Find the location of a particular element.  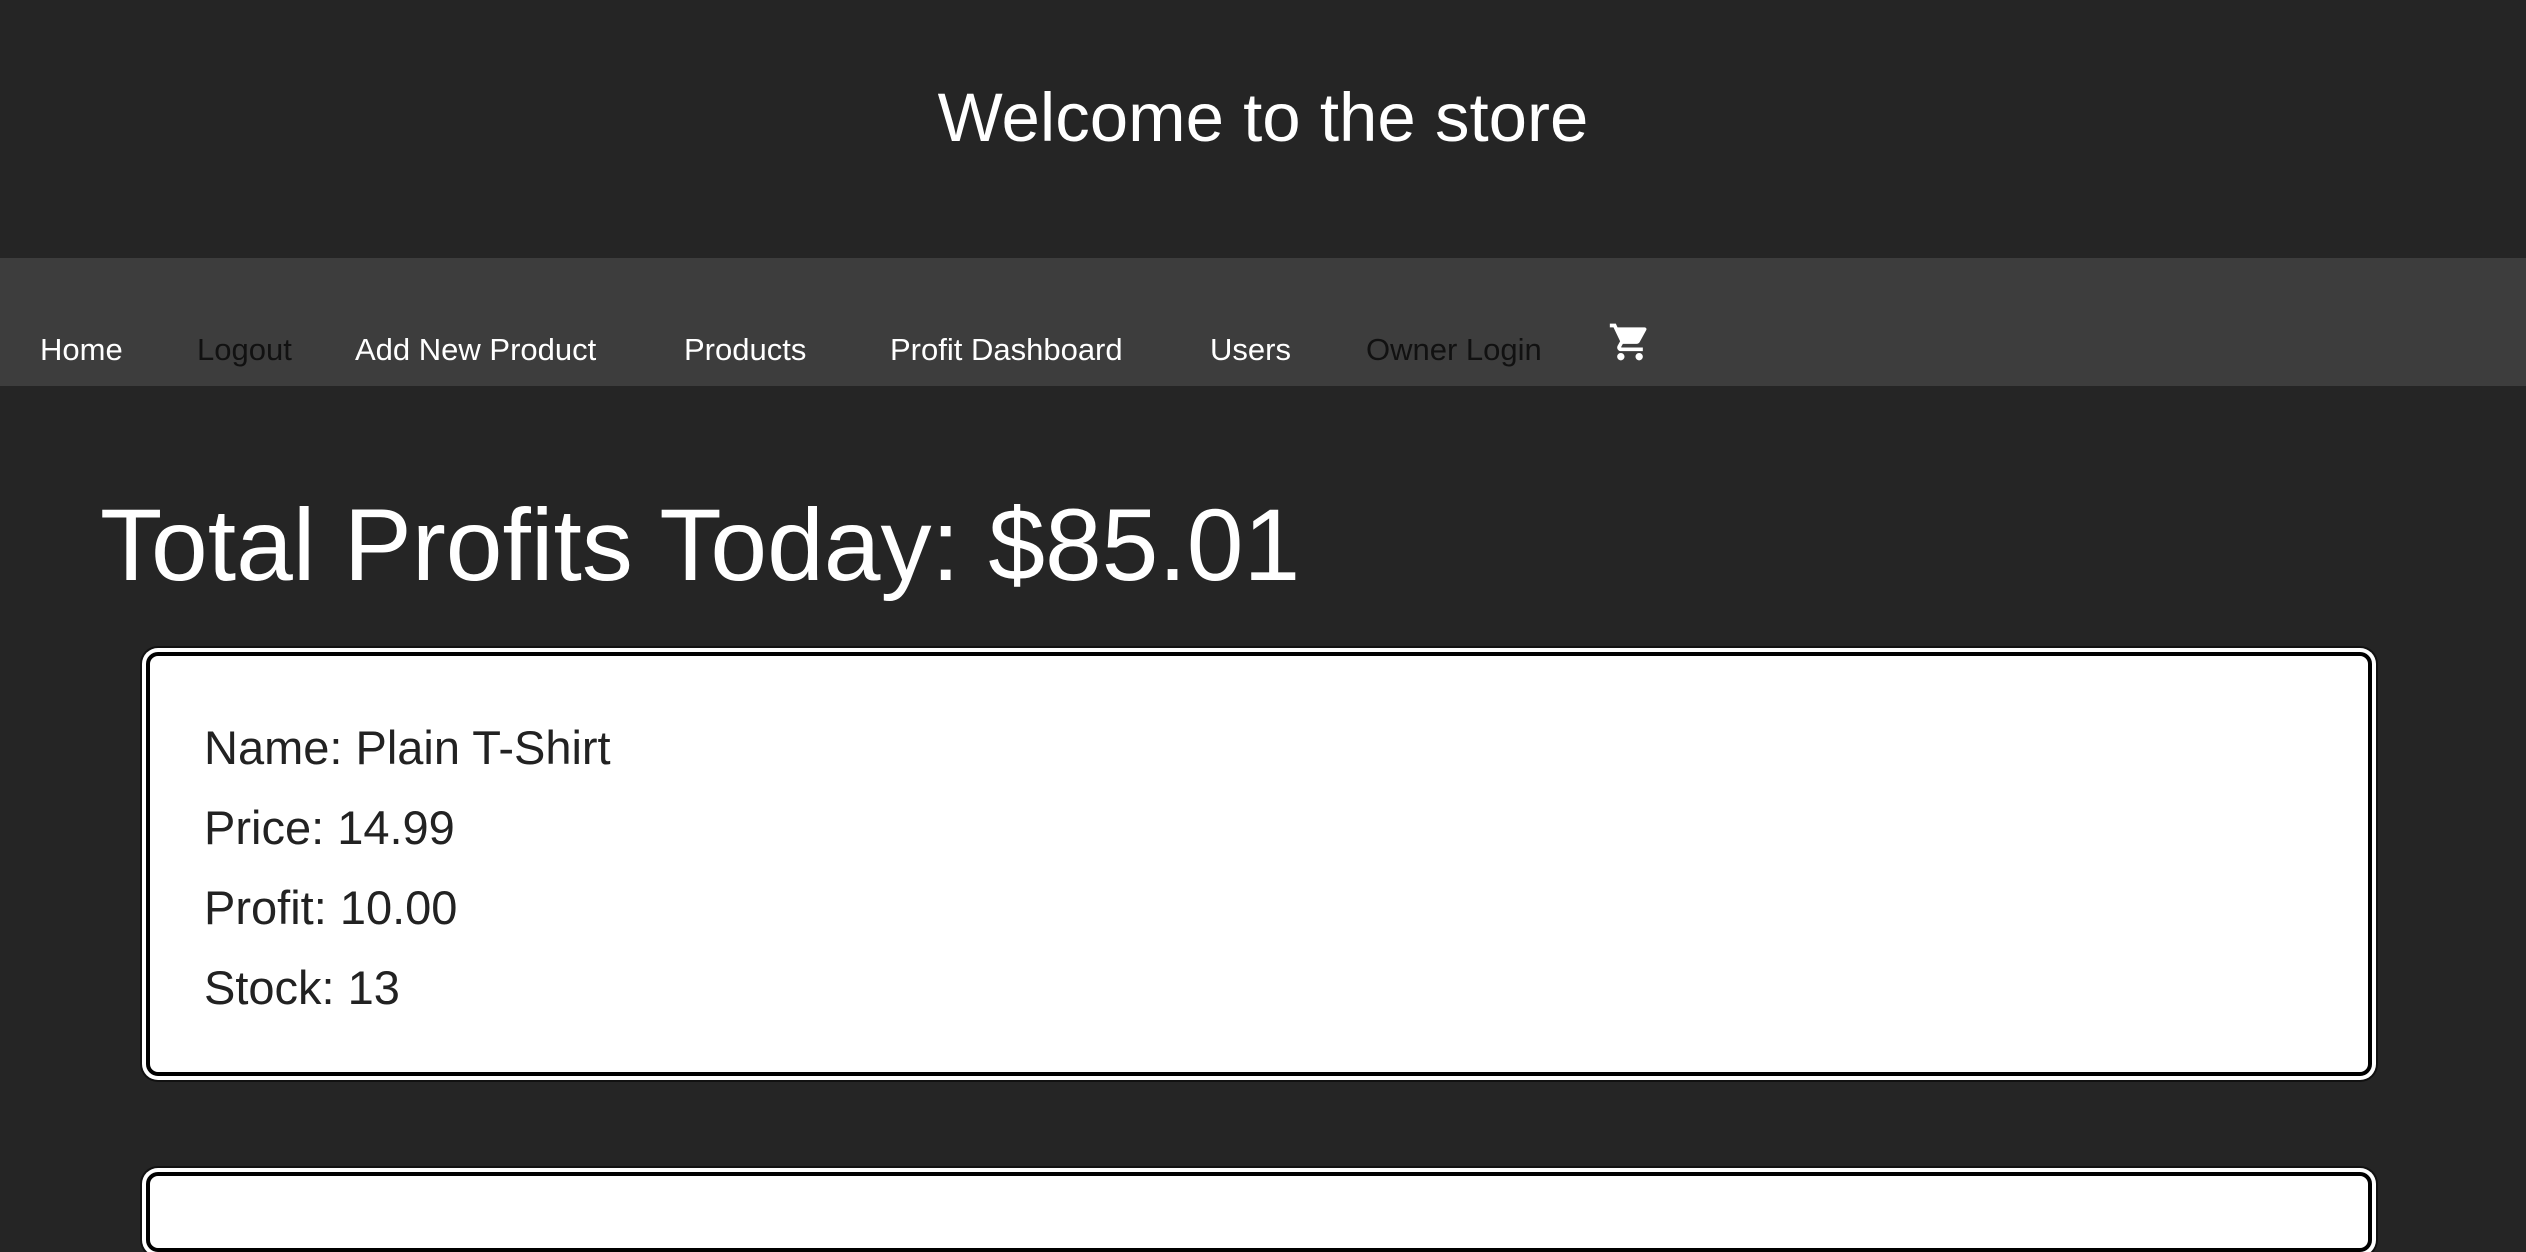

nav-profit-dashboard: Profit Dashboard is located at coordinates (1006, 350).